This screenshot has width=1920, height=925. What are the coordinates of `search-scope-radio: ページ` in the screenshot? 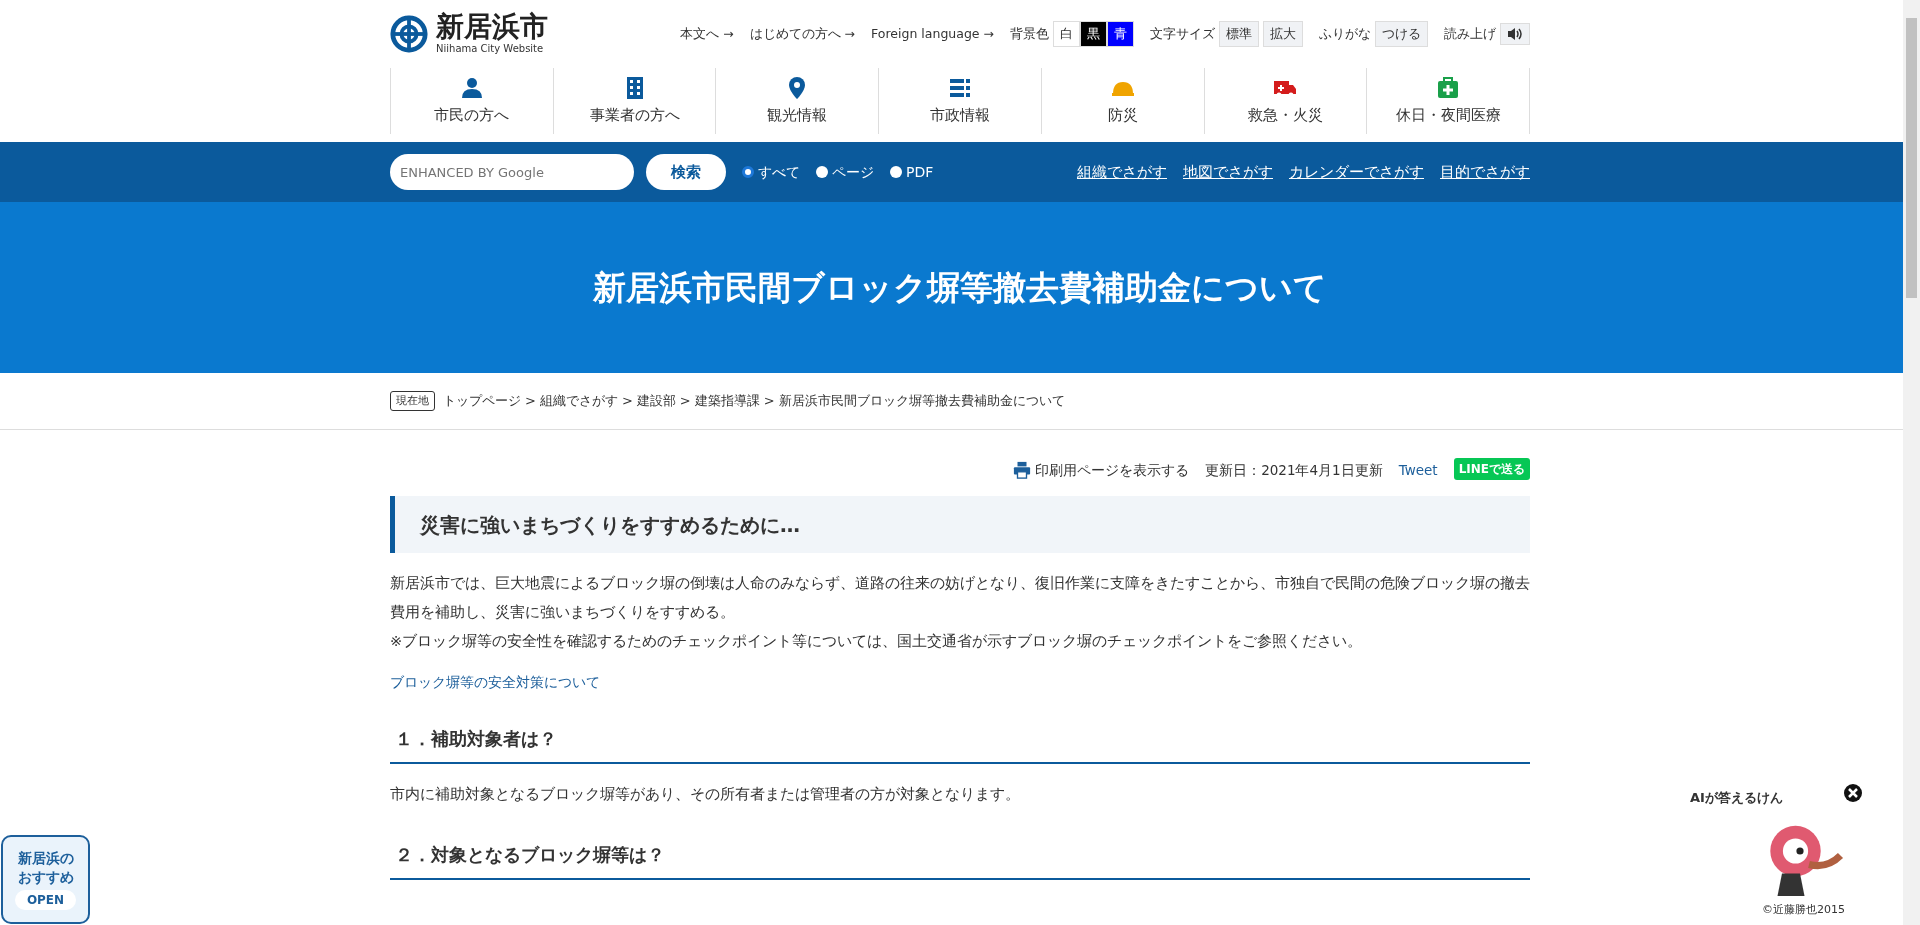 It's located at (845, 172).